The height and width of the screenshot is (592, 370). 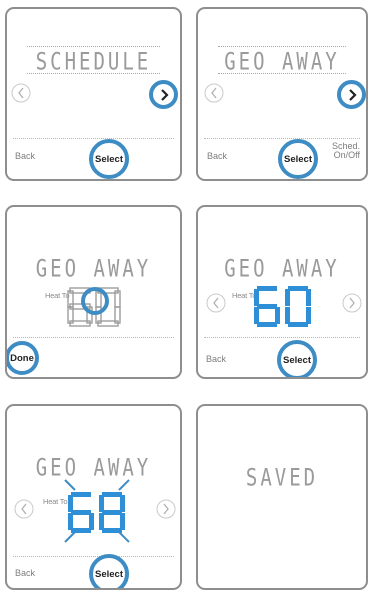 I want to click on thermostat-screen-geo-away-edit: GEO AWAY Heat To Done, so click(x=93, y=292).